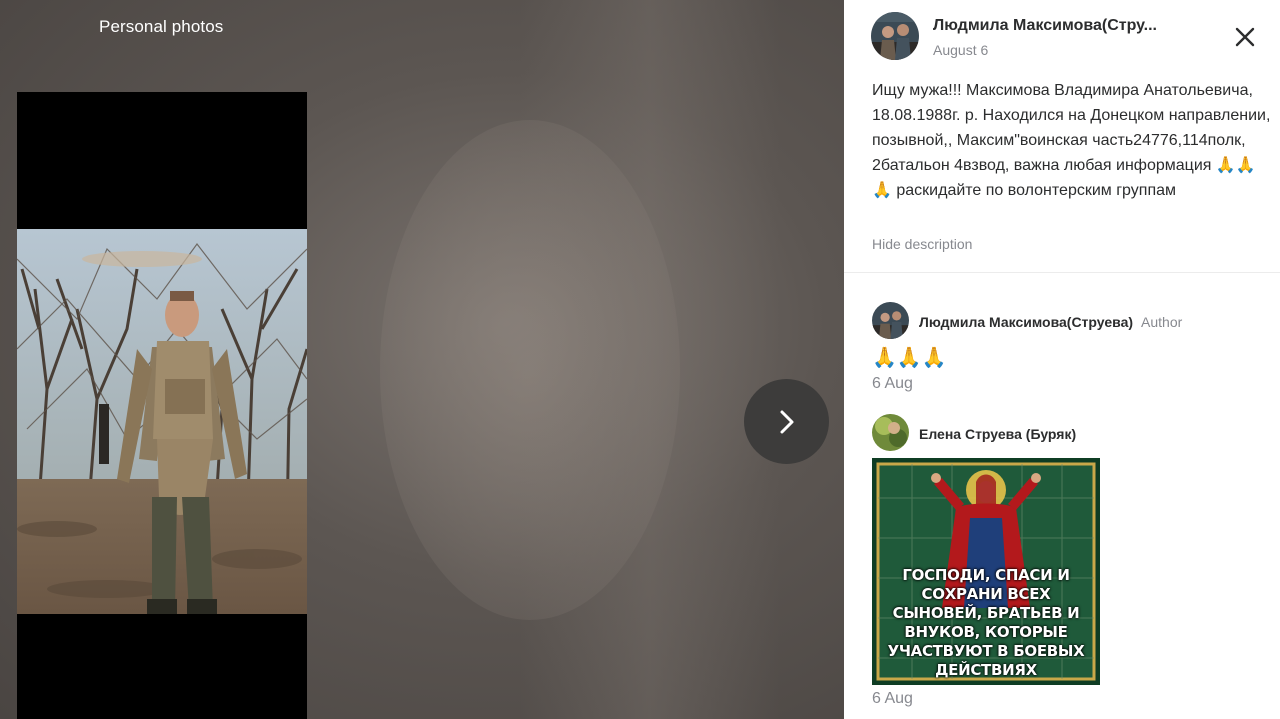  Describe the element at coordinates (922, 244) in the screenshot. I see `hide-description-link: Hide description` at that location.